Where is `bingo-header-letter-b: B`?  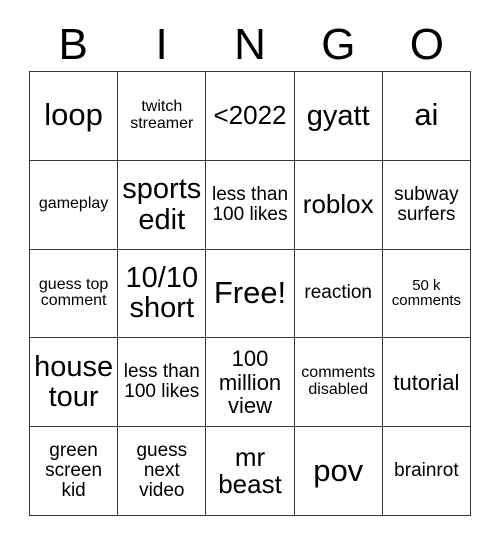
bingo-header-letter-b: B is located at coordinates (73, 44).